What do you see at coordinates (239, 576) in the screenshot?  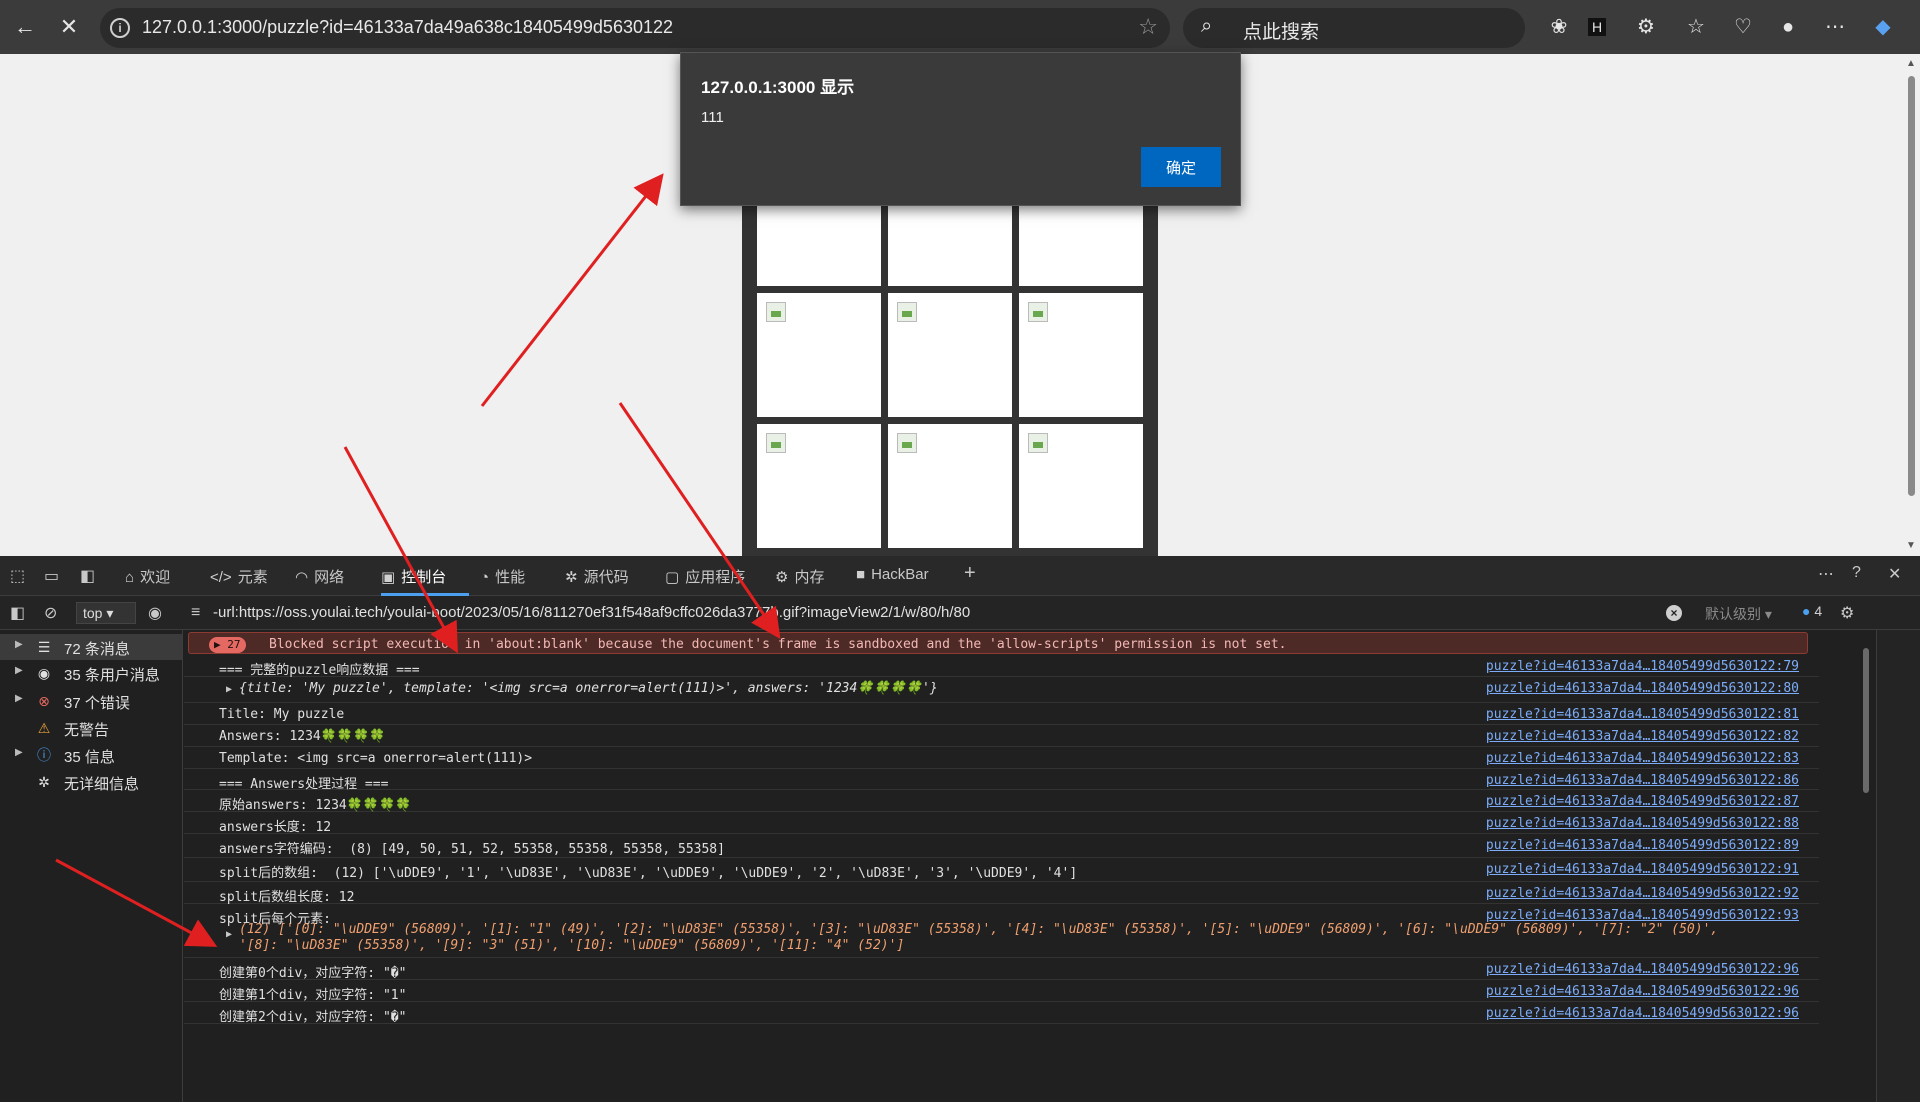 I see `tab-elements: </> 元素` at bounding box center [239, 576].